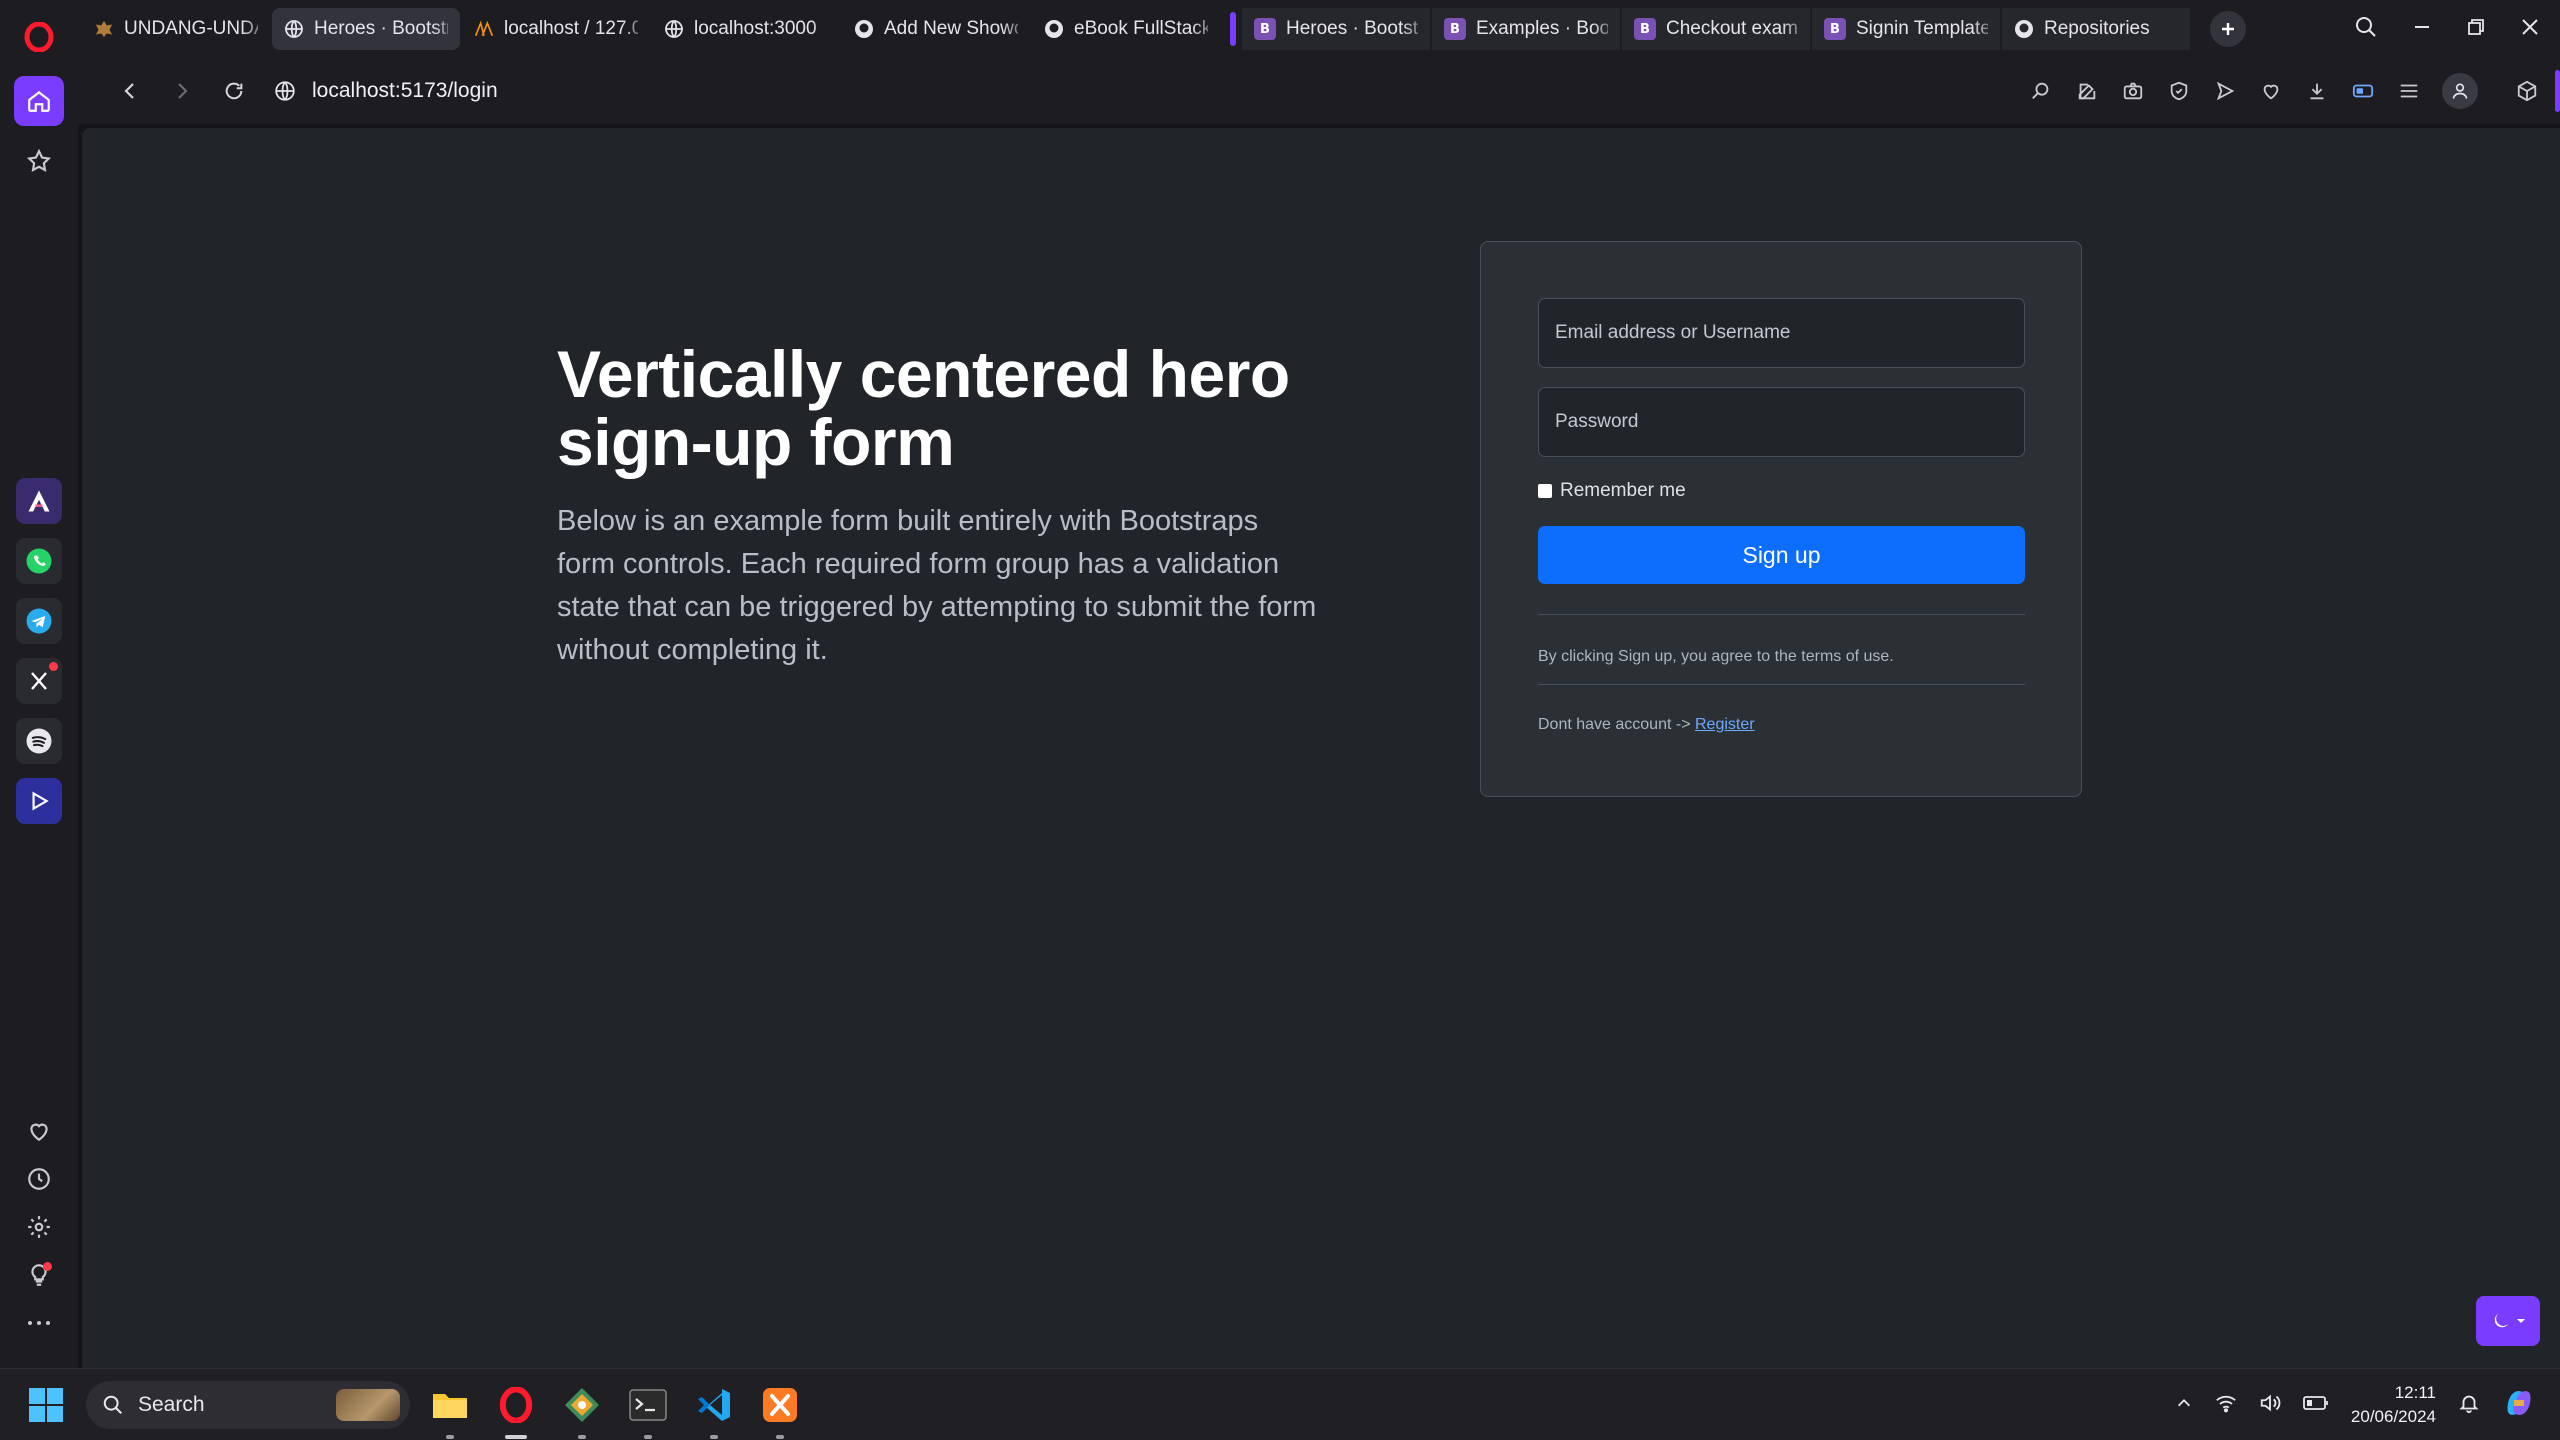 Image resolution: width=2560 pixels, height=1440 pixels. I want to click on minimize-button, so click(2422, 29).